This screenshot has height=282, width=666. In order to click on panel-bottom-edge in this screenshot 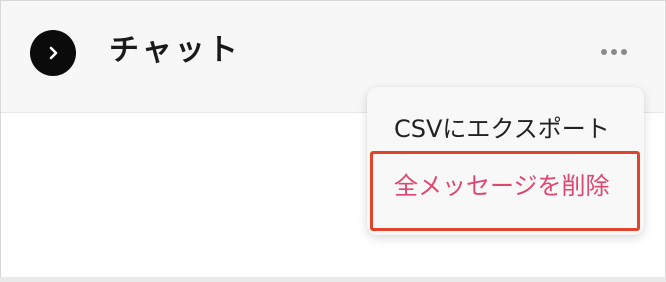, I will do `click(333, 279)`.